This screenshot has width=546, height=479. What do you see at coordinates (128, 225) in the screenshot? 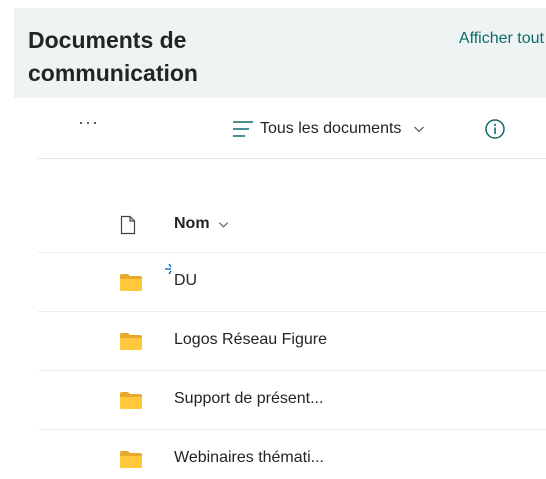
I see `file-type-icon` at bounding box center [128, 225].